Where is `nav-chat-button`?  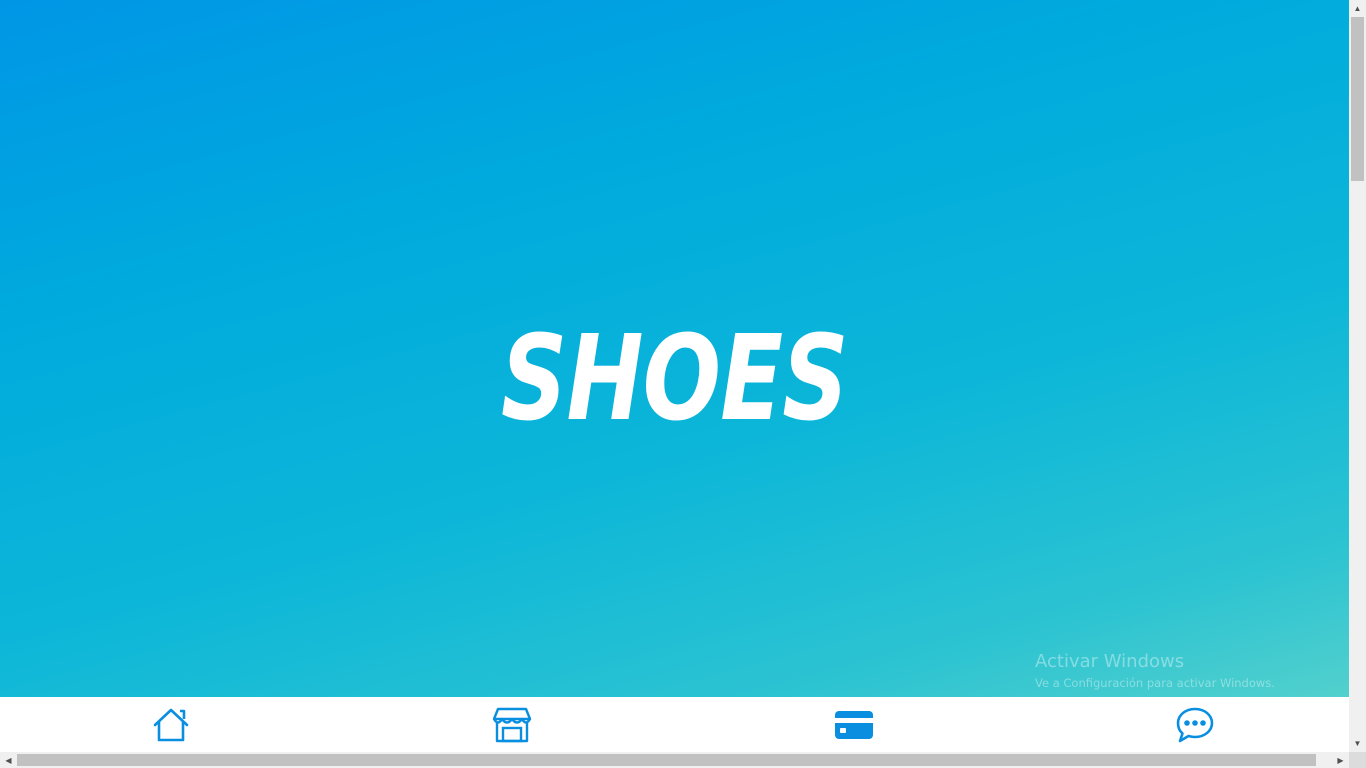
nav-chat-button is located at coordinates (1195, 725).